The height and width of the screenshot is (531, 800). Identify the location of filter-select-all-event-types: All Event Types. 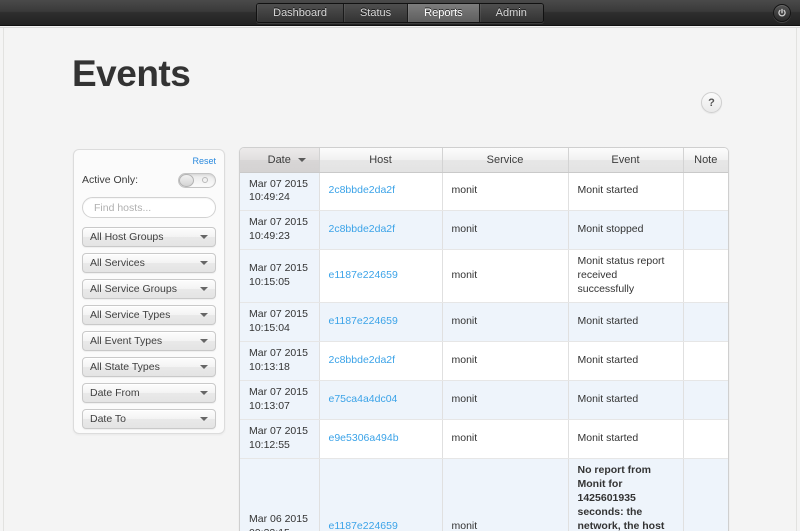
(149, 341).